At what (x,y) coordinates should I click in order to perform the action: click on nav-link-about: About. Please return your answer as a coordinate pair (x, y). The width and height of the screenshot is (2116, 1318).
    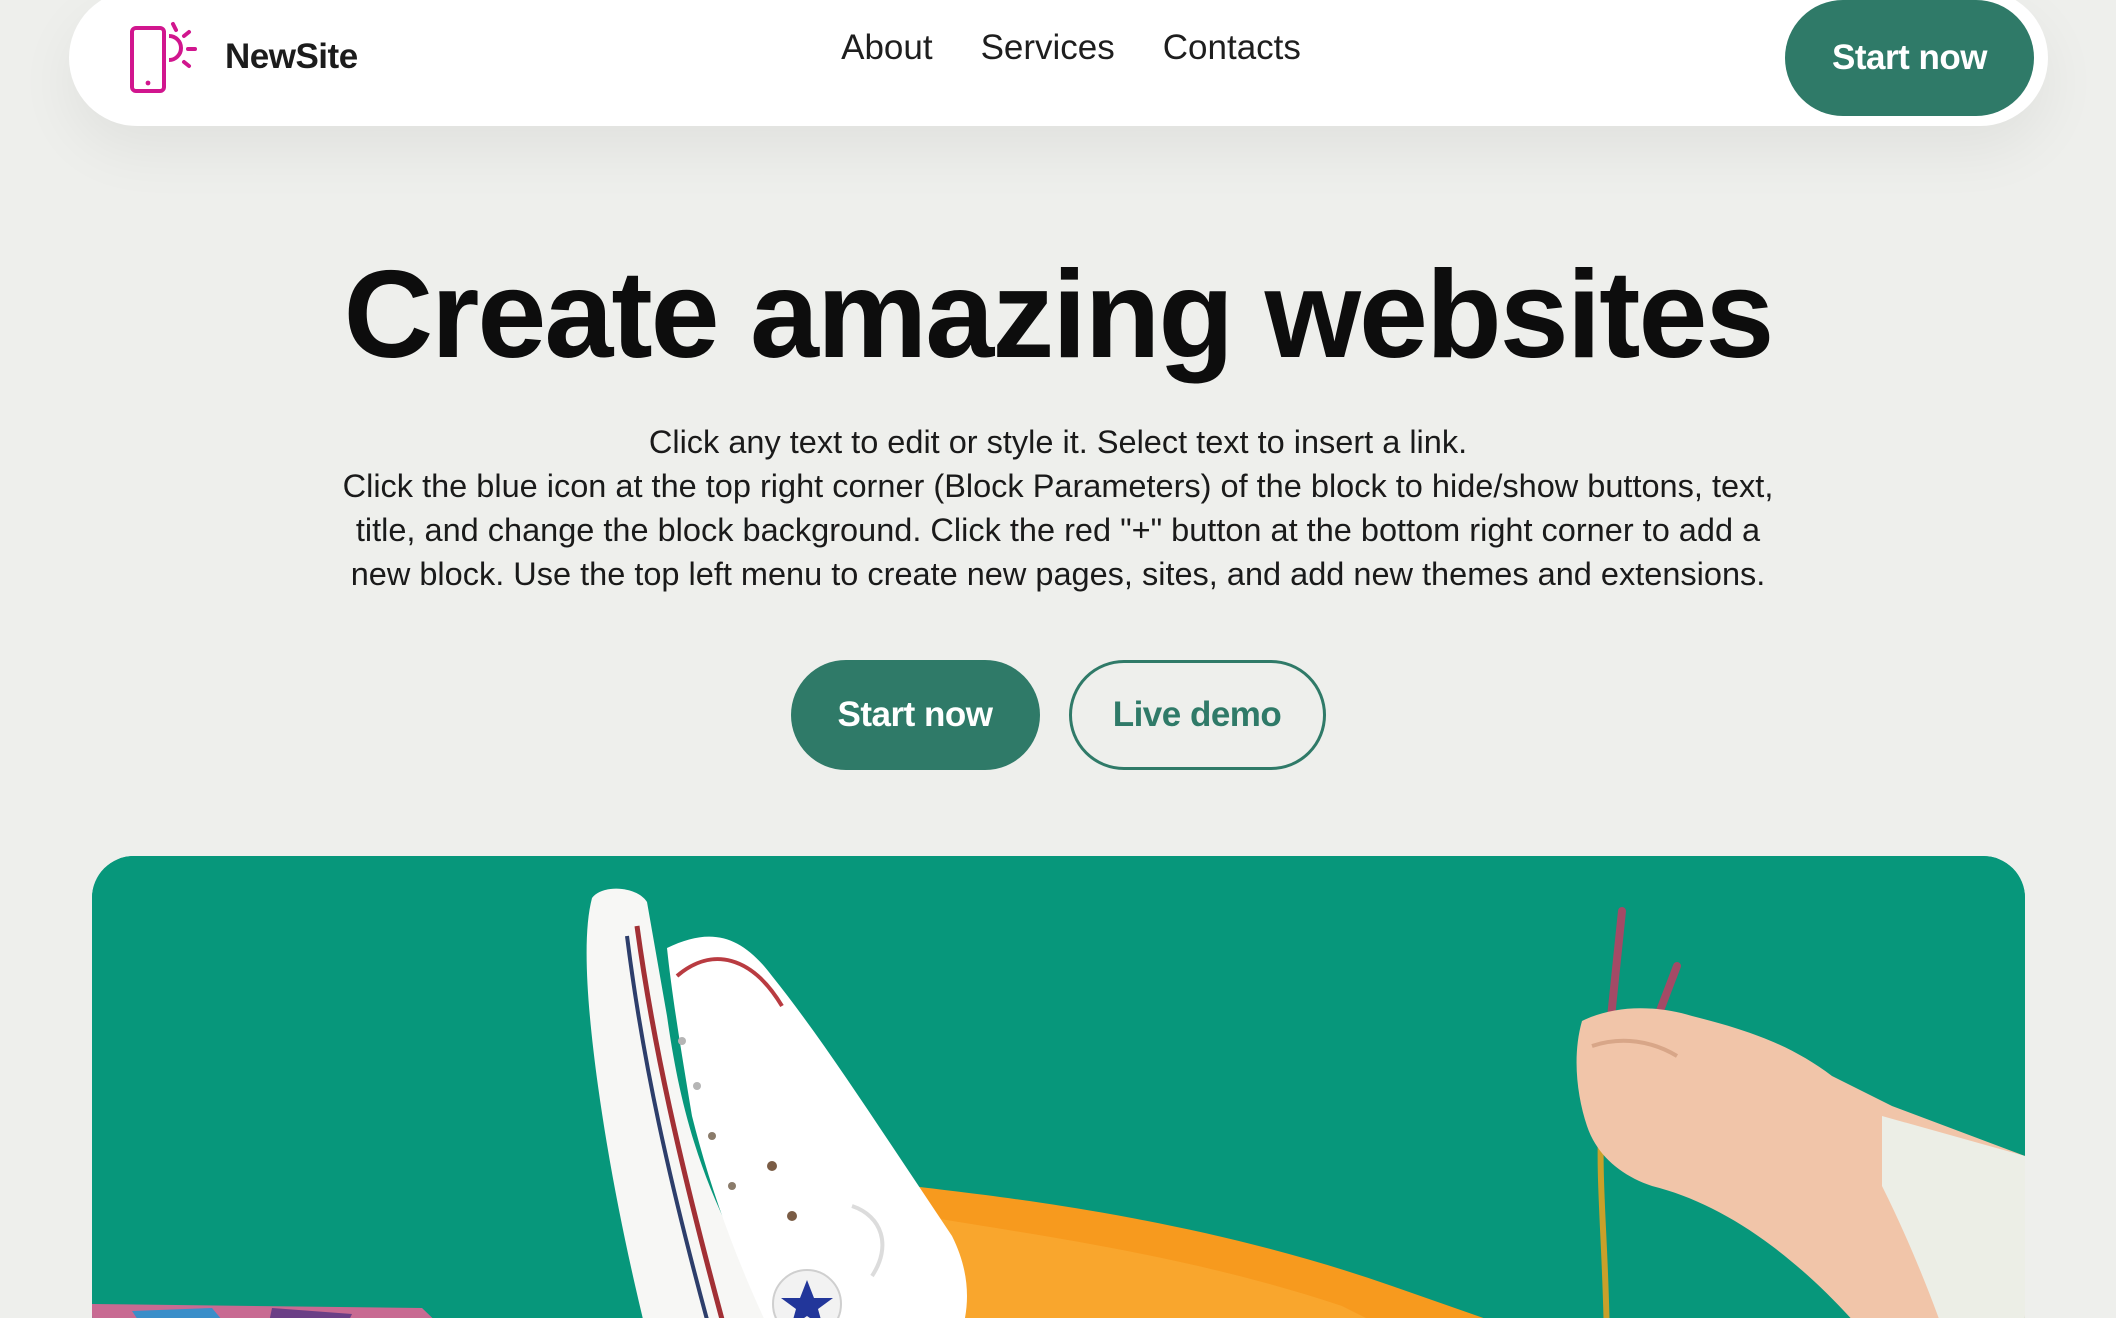
    Looking at the image, I should click on (886, 48).